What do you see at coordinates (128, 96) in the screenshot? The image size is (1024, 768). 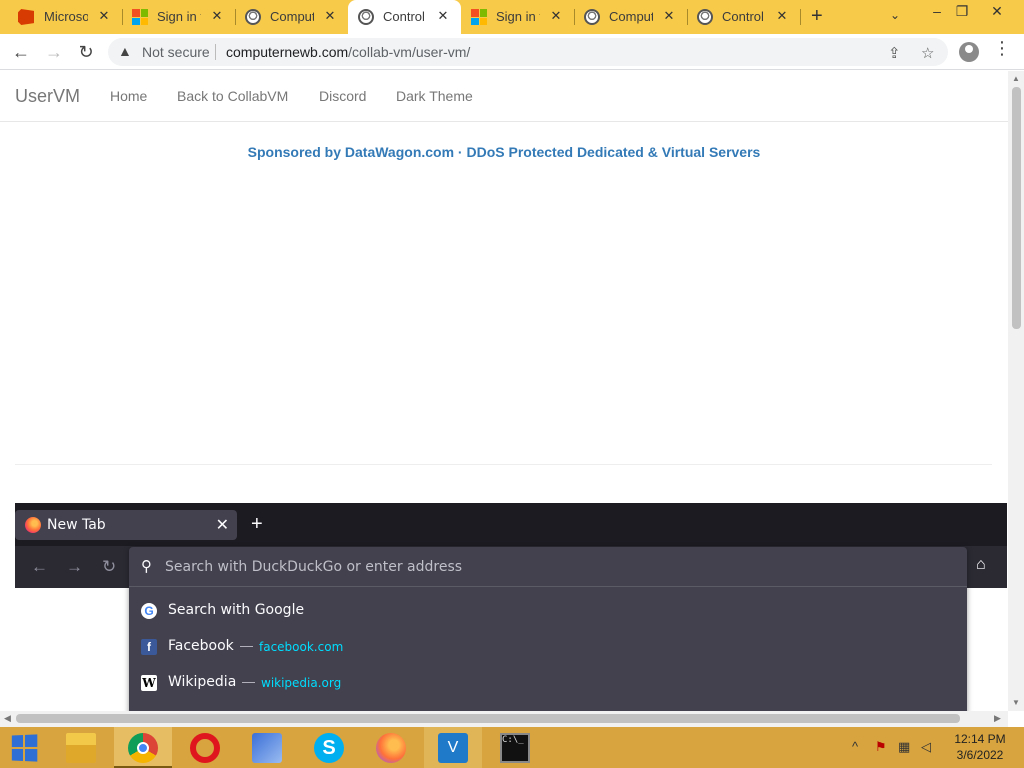 I see `nav-link-home: Home` at bounding box center [128, 96].